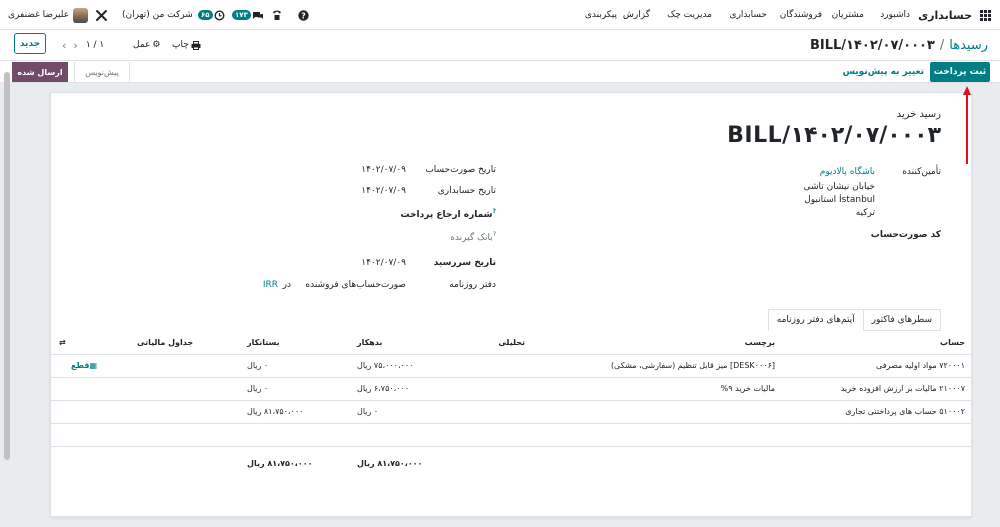  Describe the element at coordinates (448, 214) in the screenshot. I see `payment-reference-label: شماره ارجاع پرداخت?` at that location.